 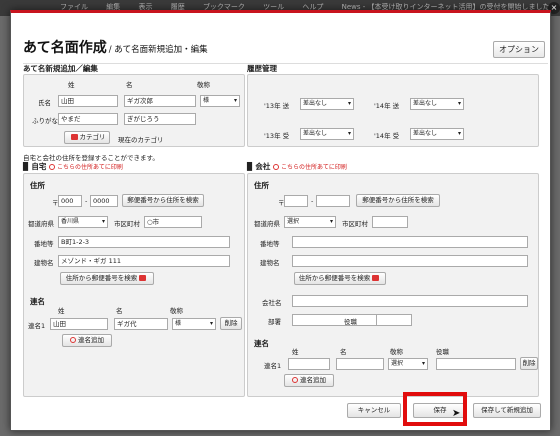 I want to click on company-radio, so click(x=276, y=167).